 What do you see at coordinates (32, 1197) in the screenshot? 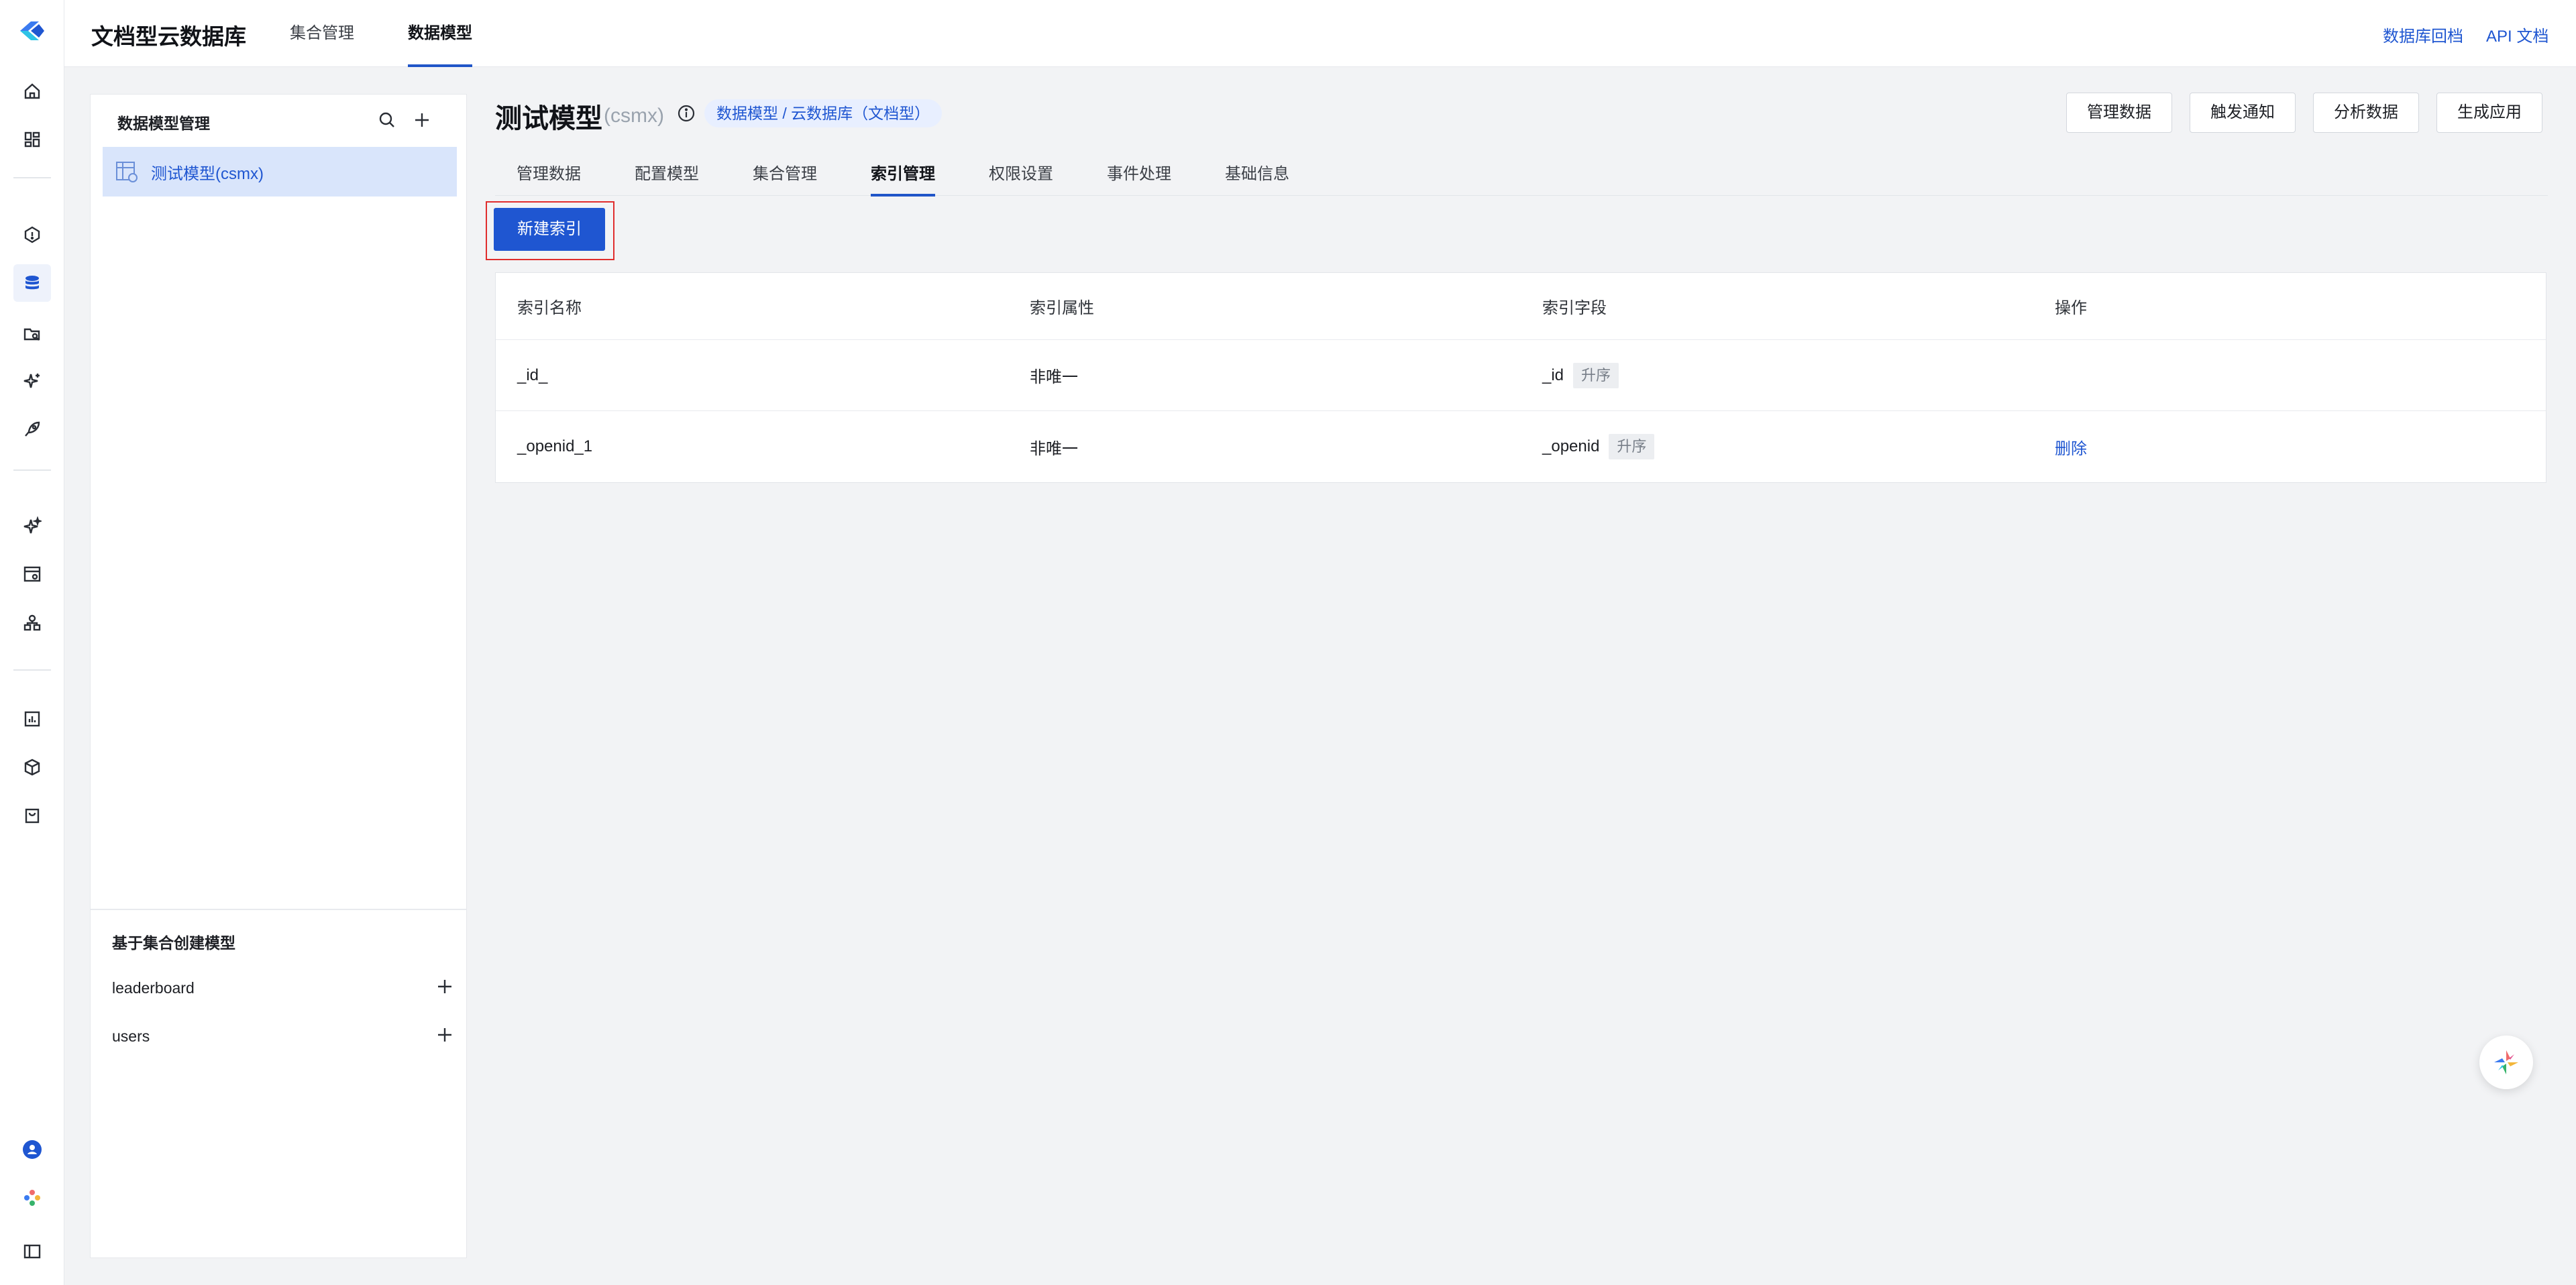
I see `flower-icon` at bounding box center [32, 1197].